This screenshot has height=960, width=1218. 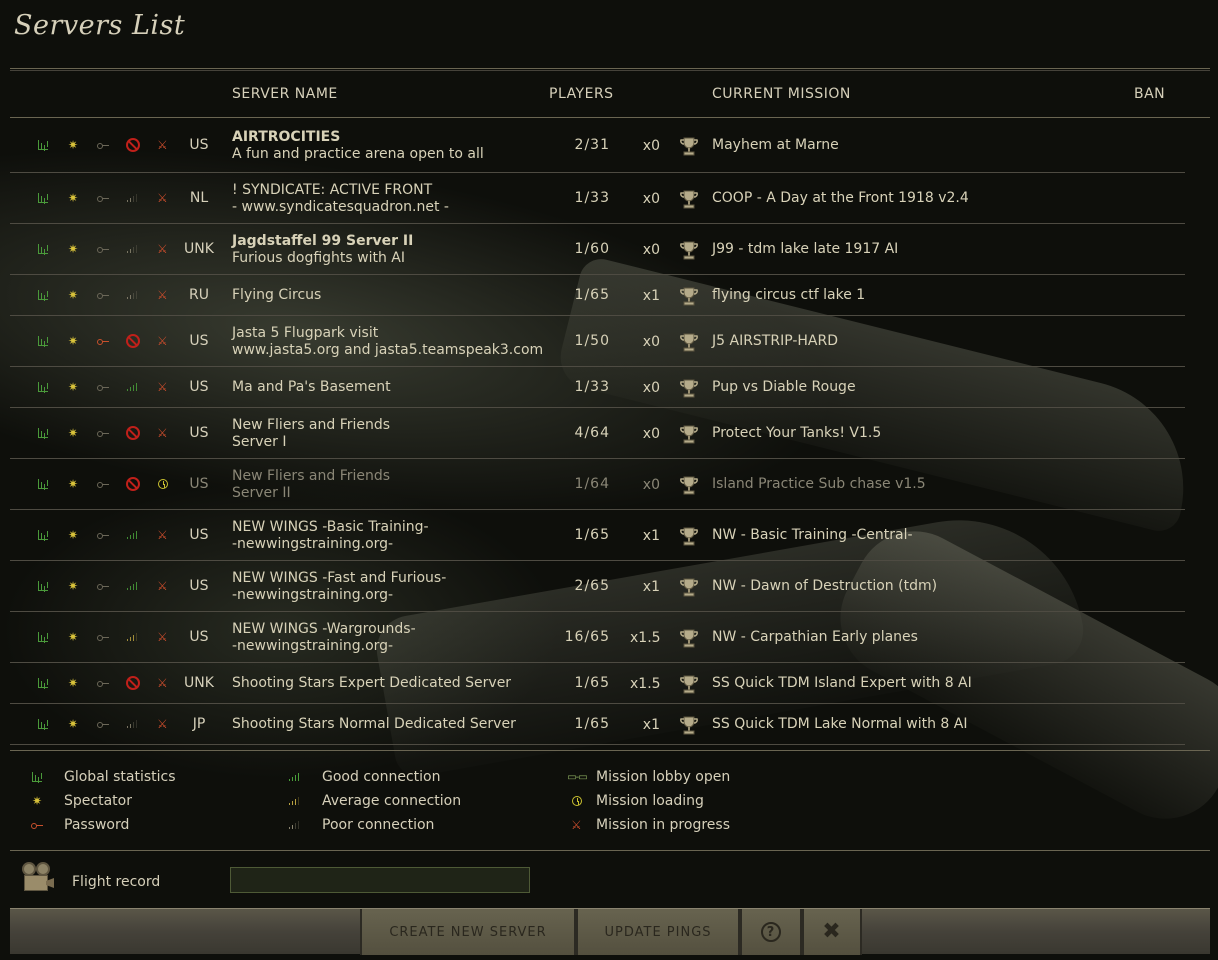 I want to click on legend-good-connection: Good connection, so click(x=362, y=777).